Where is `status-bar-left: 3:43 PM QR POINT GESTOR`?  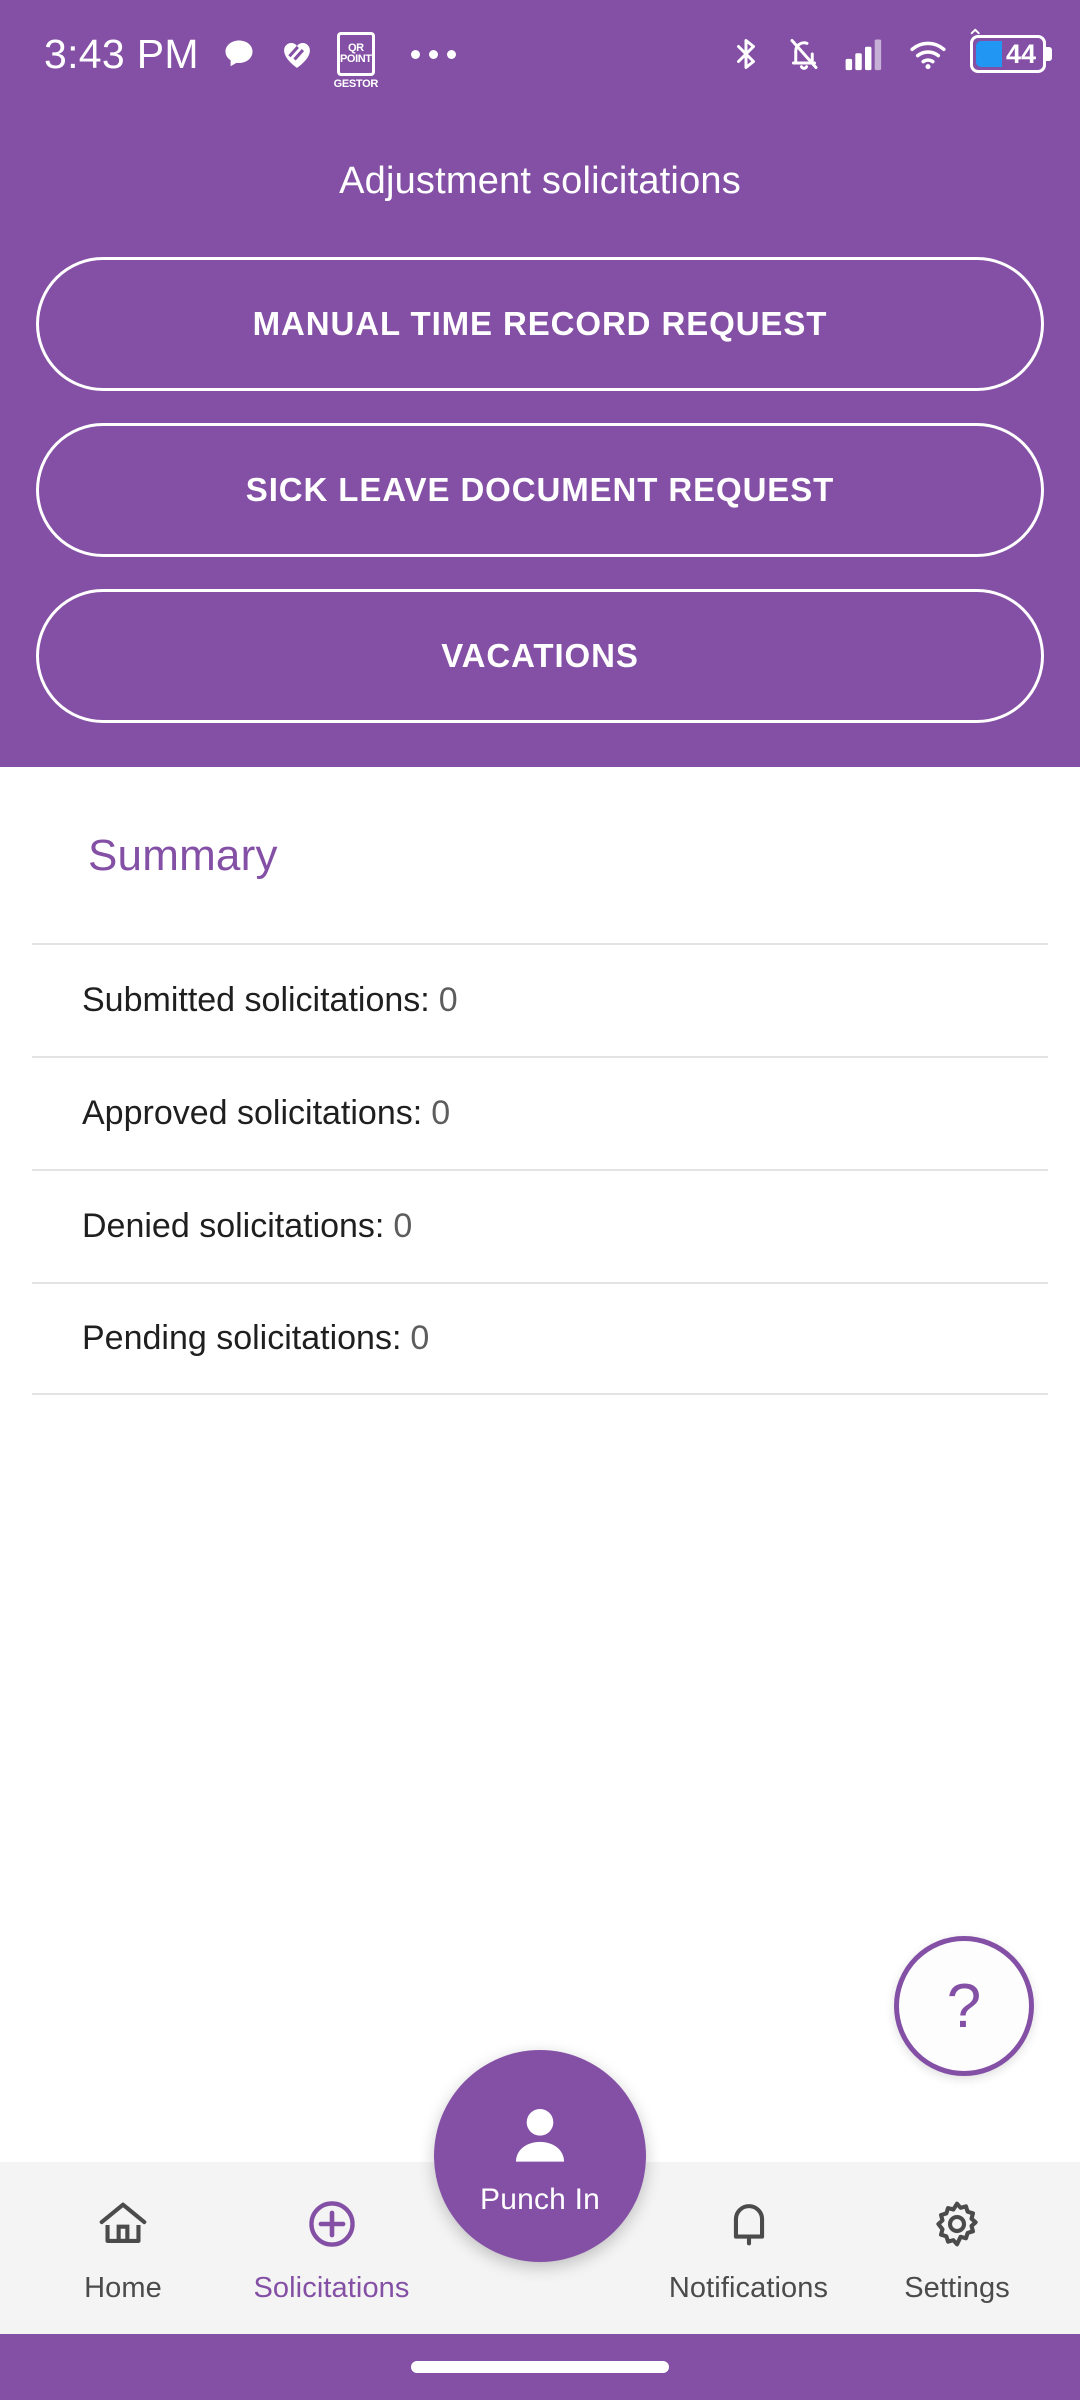 status-bar-left: 3:43 PM QR POINT GESTOR is located at coordinates (250, 60).